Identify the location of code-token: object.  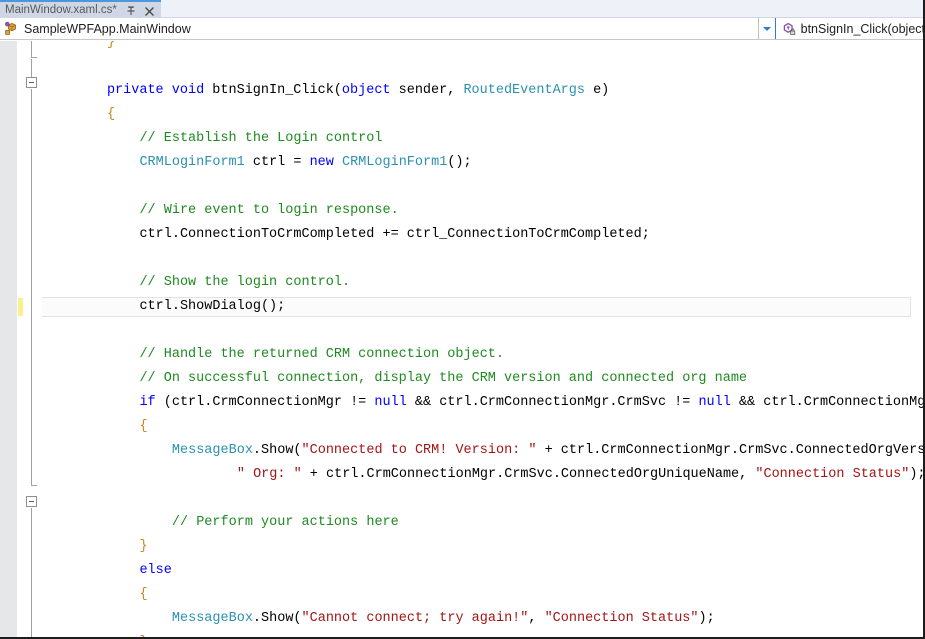
(366, 90).